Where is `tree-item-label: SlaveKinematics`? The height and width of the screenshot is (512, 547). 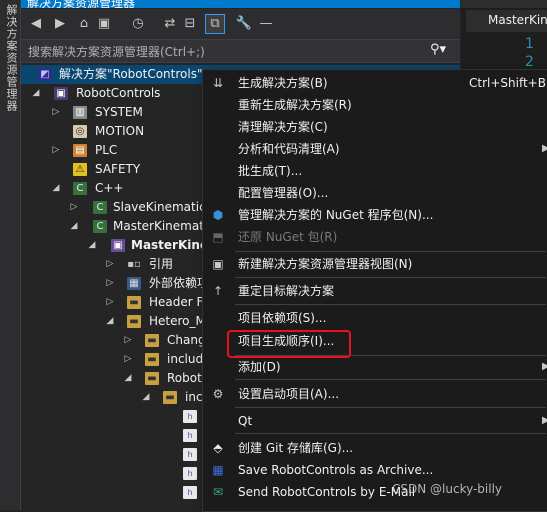
tree-item-label: SlaveKinematics is located at coordinates (162, 207).